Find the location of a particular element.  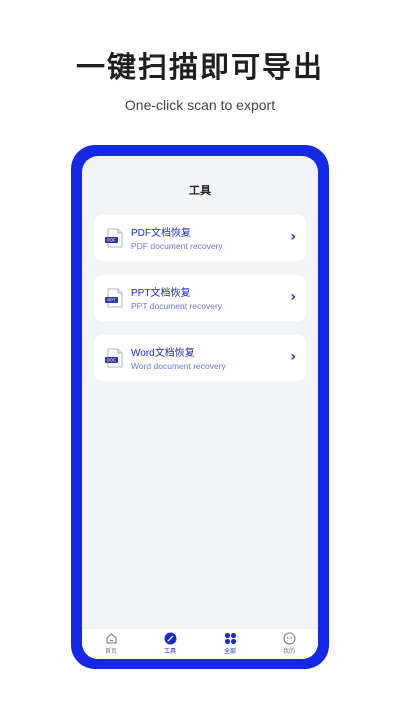

tab-tools: 工具 is located at coordinates (170, 643).